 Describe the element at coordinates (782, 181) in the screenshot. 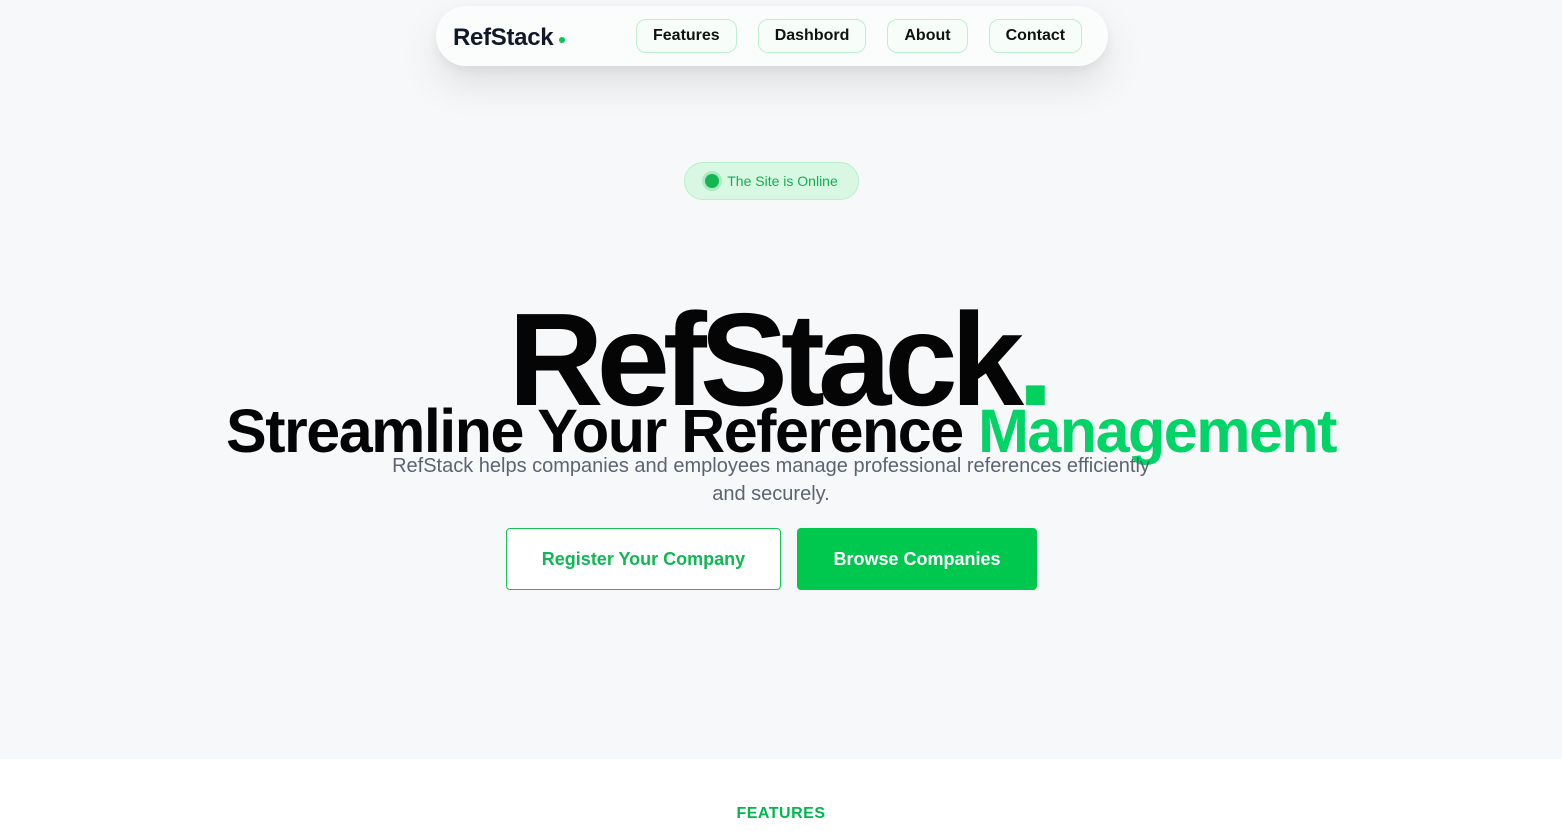

I see `site-status-text: The Site is Online` at that location.